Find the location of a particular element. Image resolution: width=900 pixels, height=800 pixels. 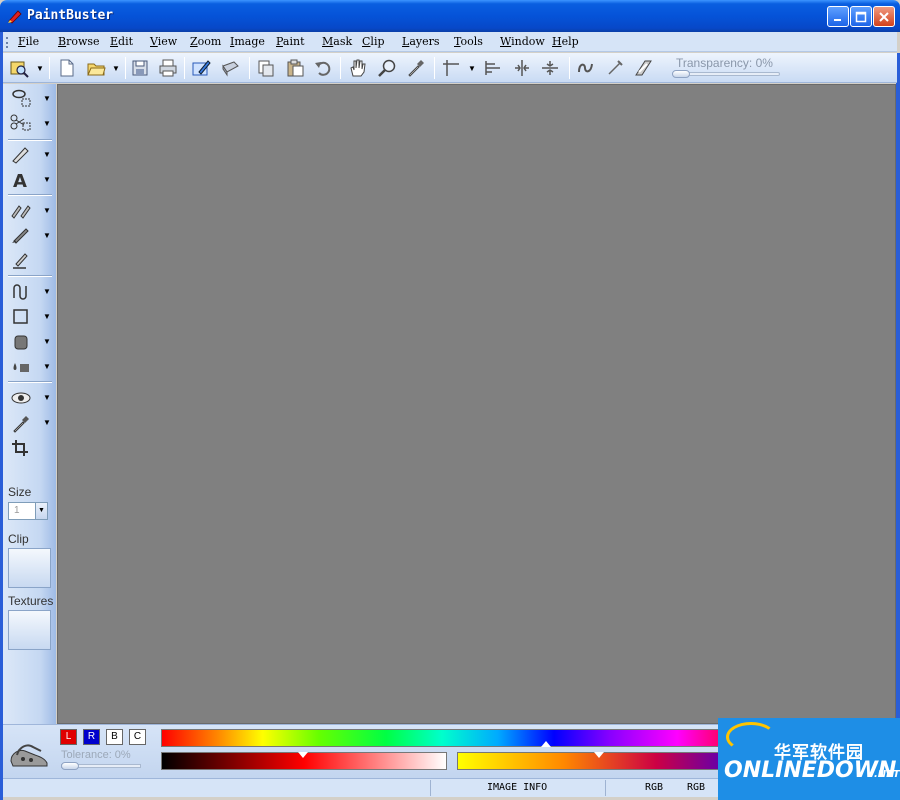

menu-edit: Edit is located at coordinates (121, 41).